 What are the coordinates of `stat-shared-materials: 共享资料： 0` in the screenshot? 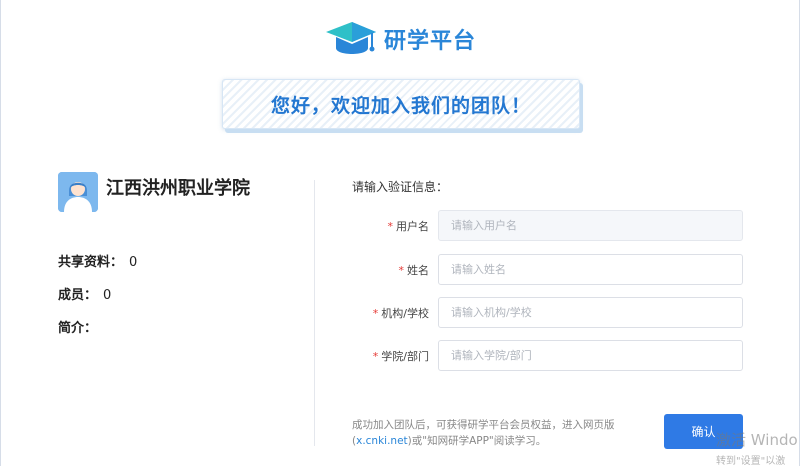 It's located at (97, 260).